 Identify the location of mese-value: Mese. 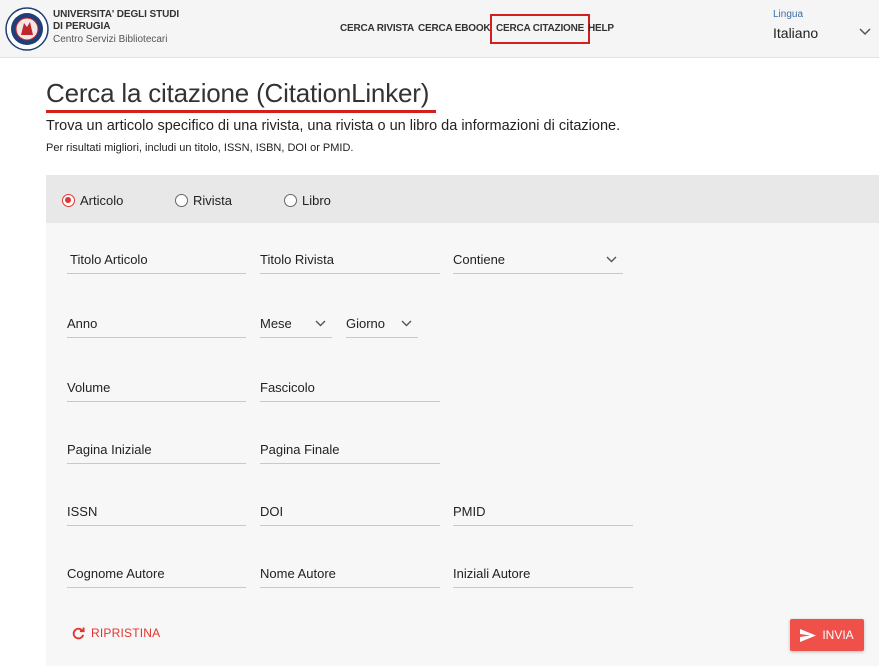
(276, 323).